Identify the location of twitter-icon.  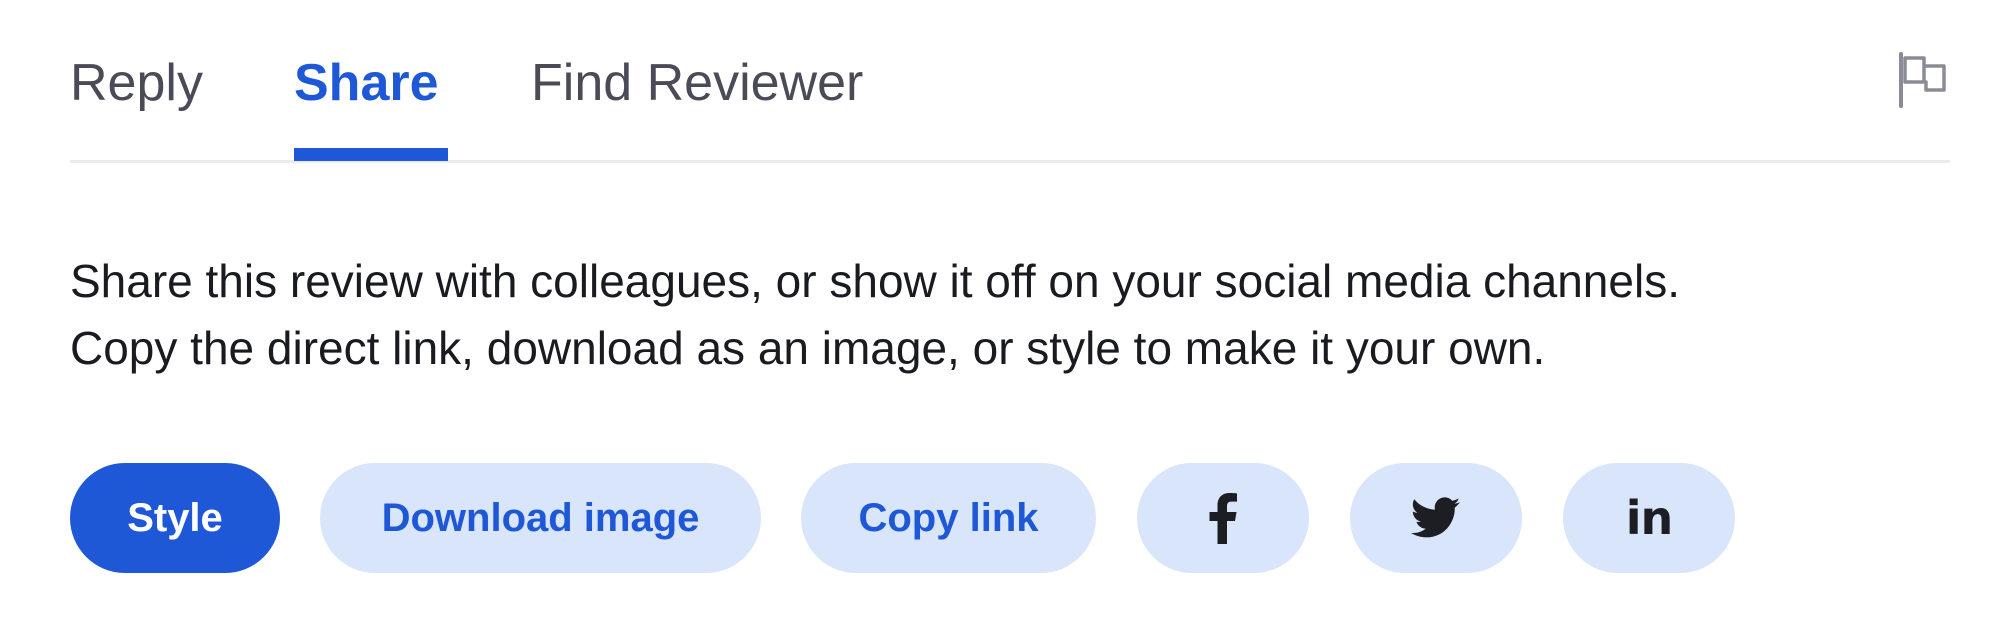
(1436, 517).